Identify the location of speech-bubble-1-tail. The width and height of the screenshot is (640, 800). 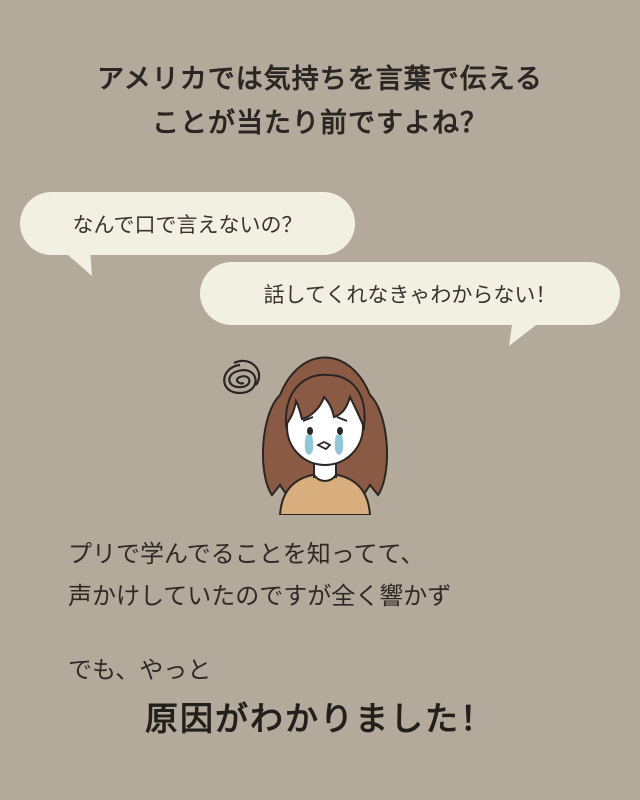
(76, 262).